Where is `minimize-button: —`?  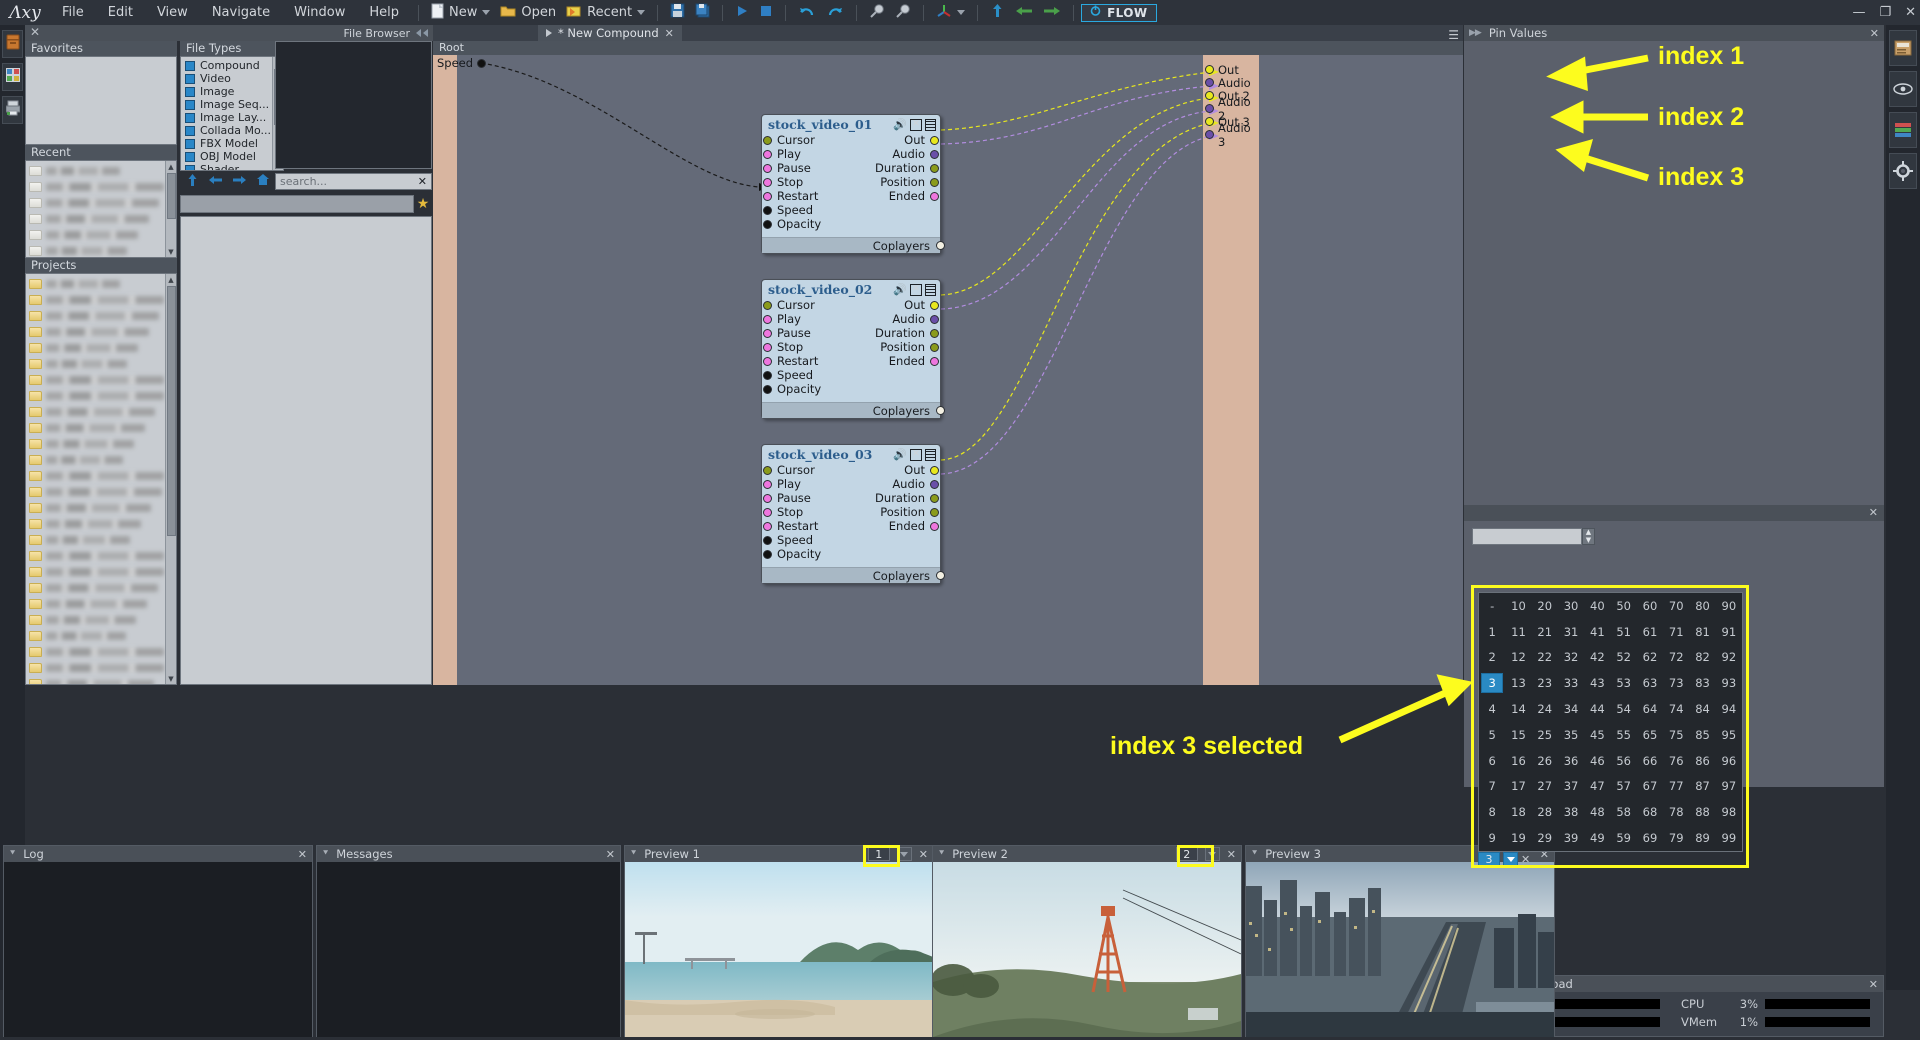 minimize-button: — is located at coordinates (1858, 12).